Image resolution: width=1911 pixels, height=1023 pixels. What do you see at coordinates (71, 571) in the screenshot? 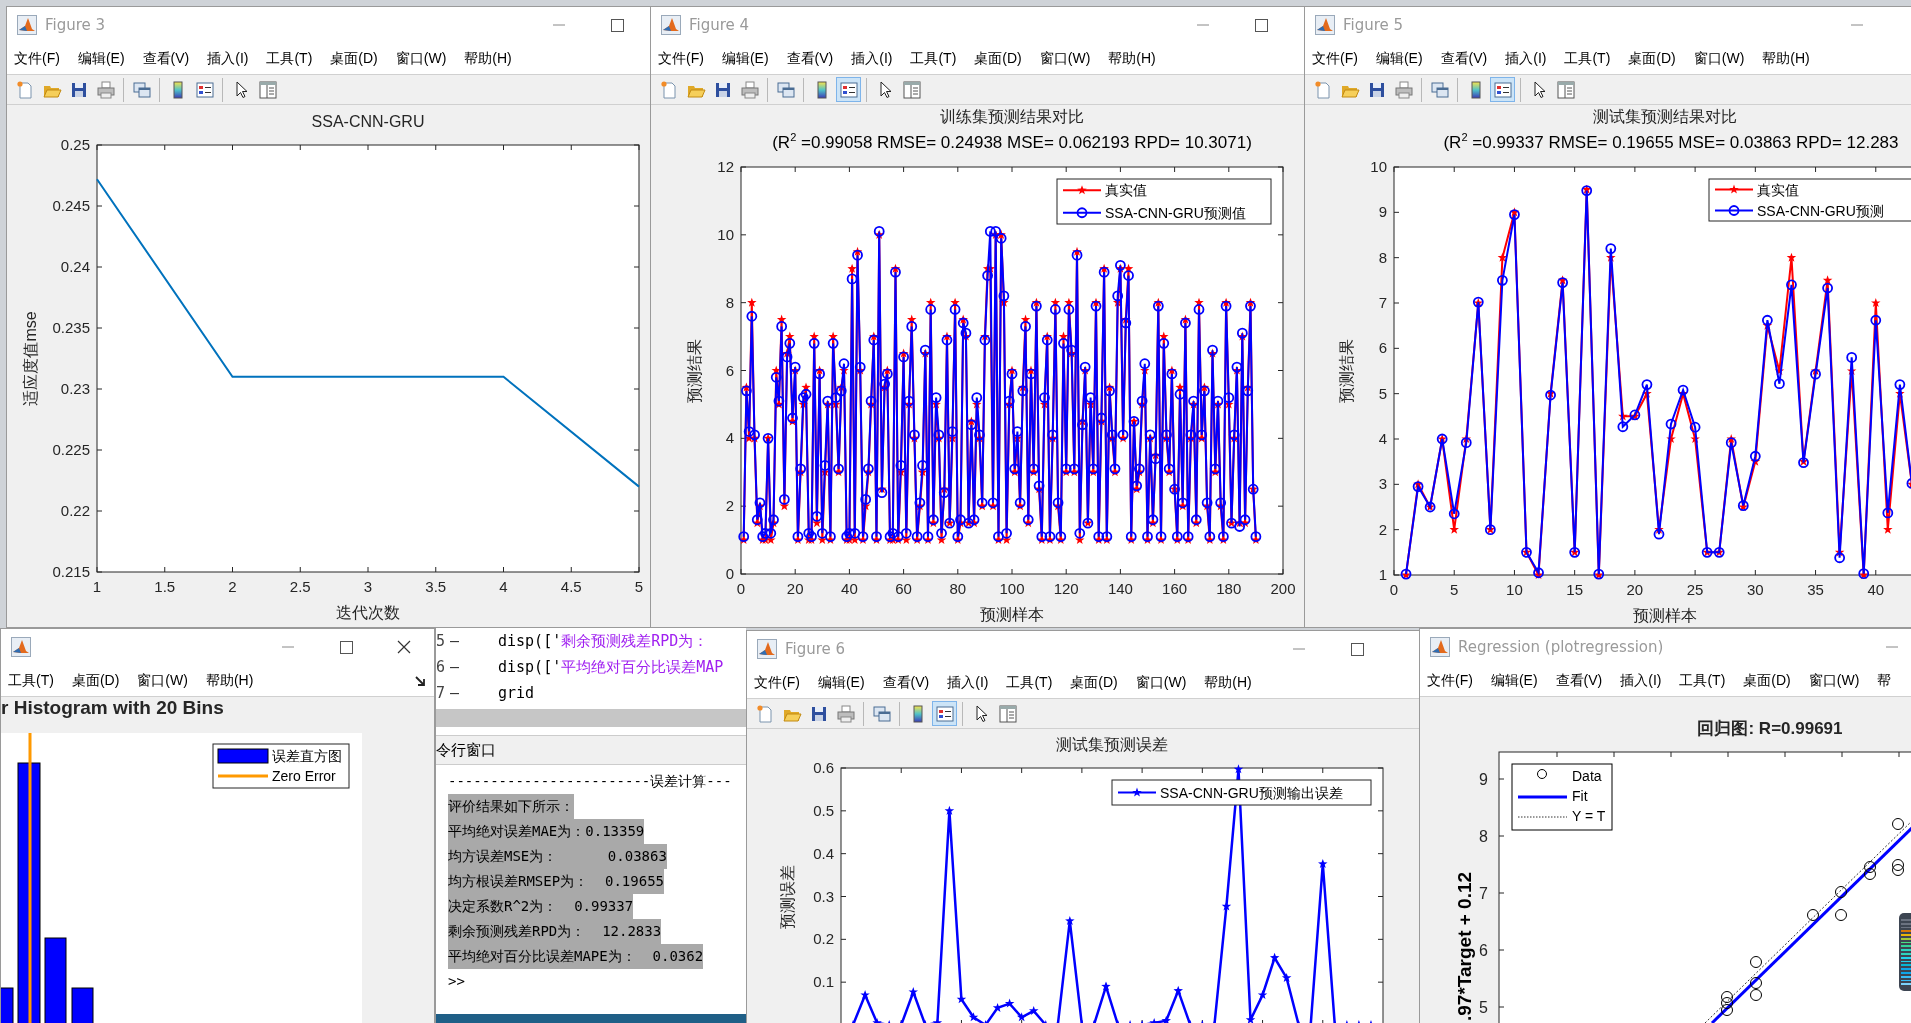
I see `tick-label: 0.215` at bounding box center [71, 571].